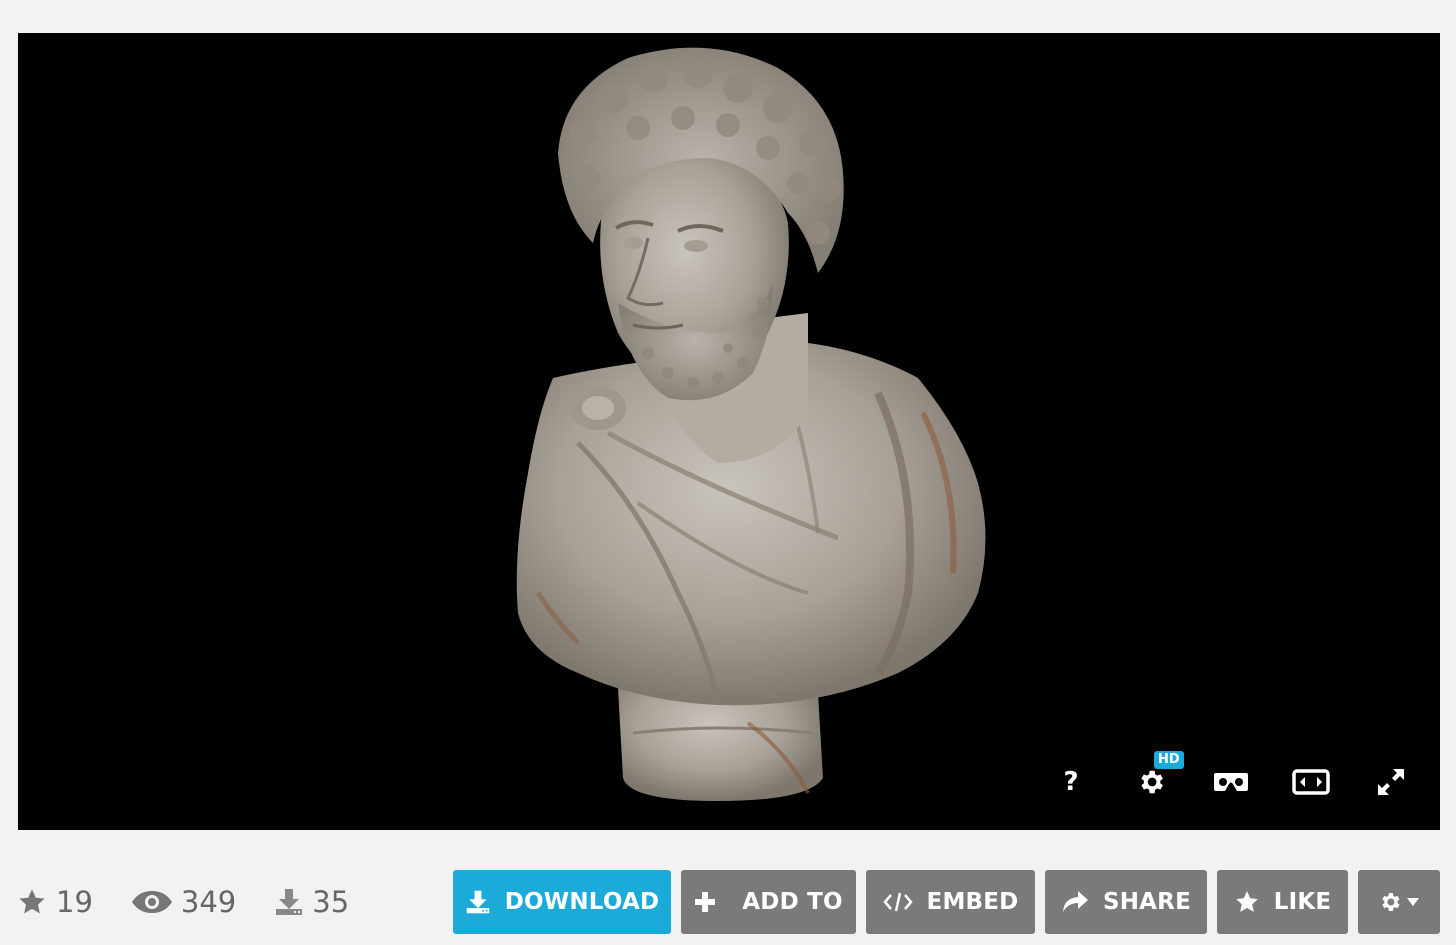 This screenshot has width=1456, height=945. What do you see at coordinates (1413, 902) in the screenshot?
I see `caret-down-icon` at bounding box center [1413, 902].